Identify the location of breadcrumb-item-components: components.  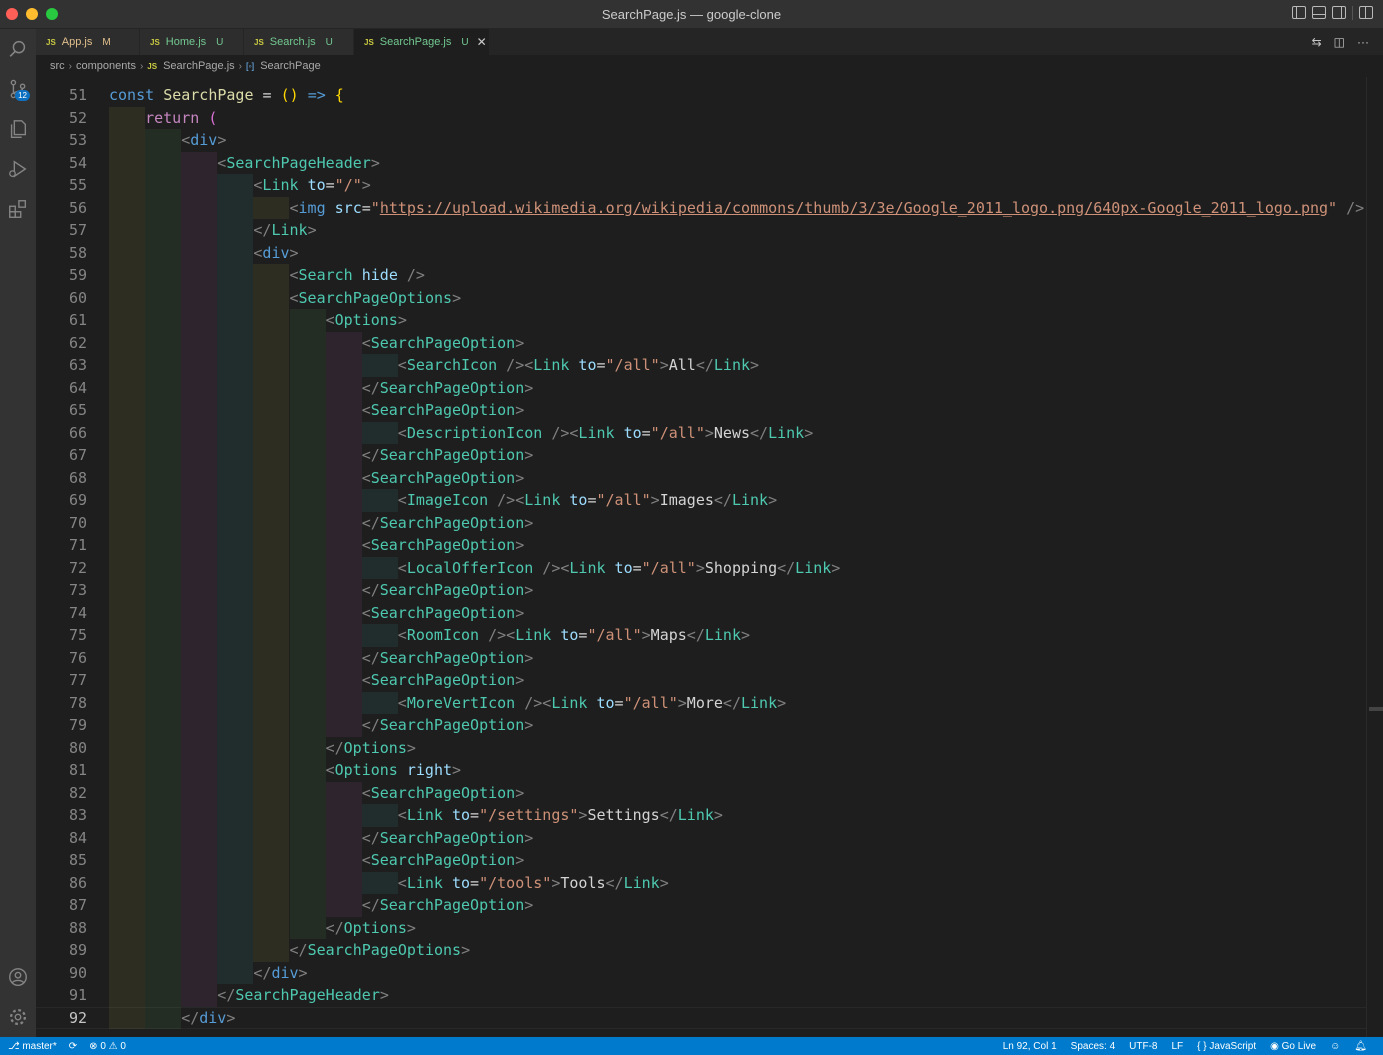
(106, 66).